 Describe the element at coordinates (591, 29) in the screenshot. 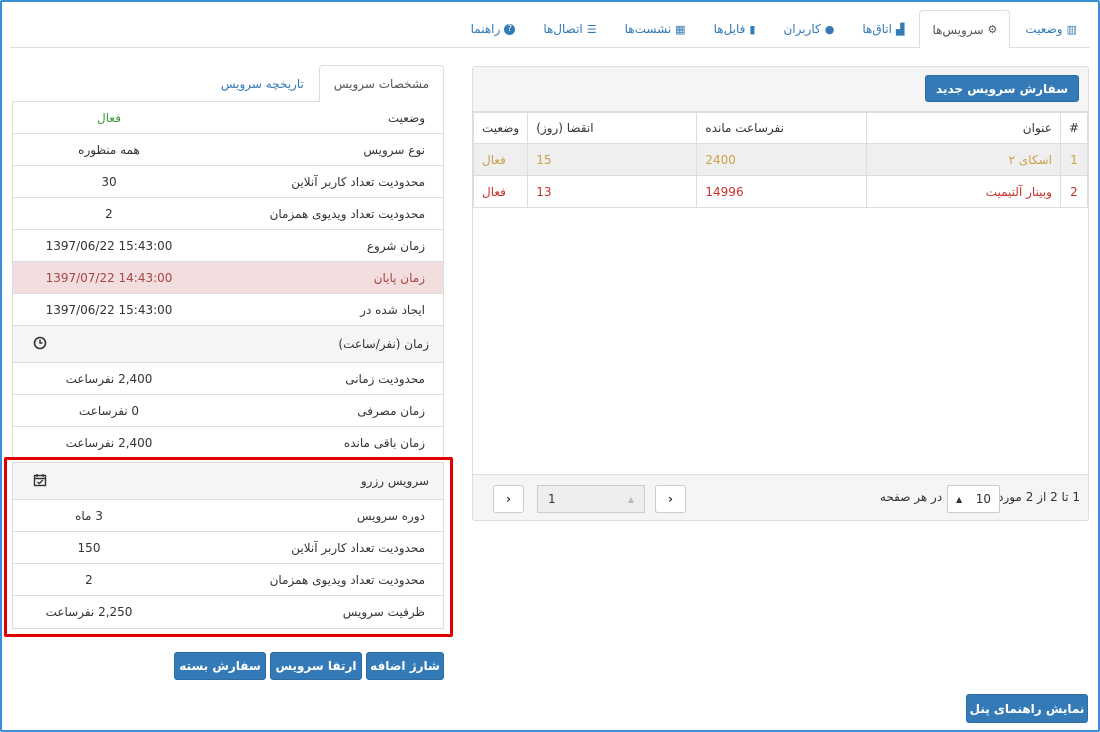

I see `list-icon: ☰` at that location.